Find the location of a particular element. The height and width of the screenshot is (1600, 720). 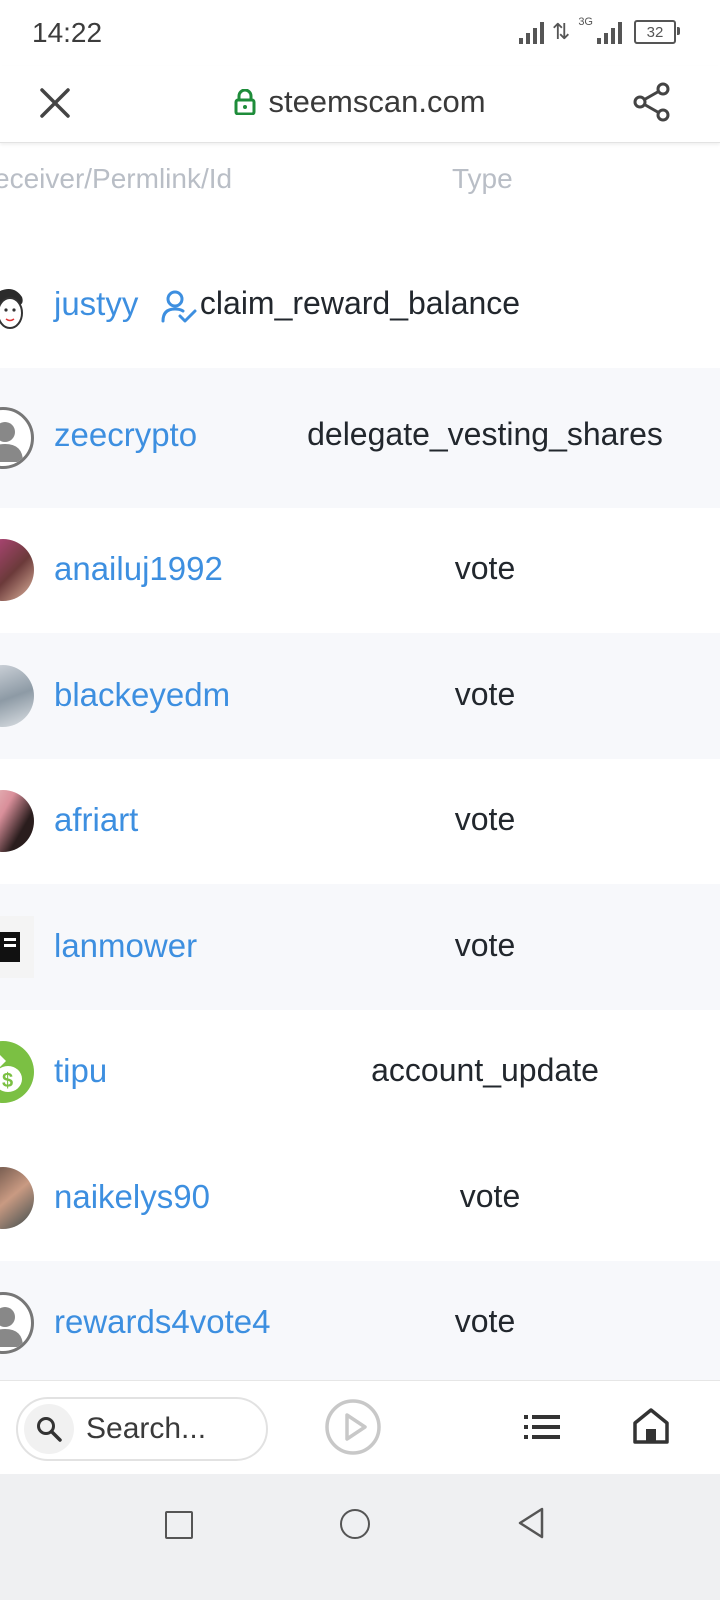

network-type: 3G is located at coordinates (585, 22).